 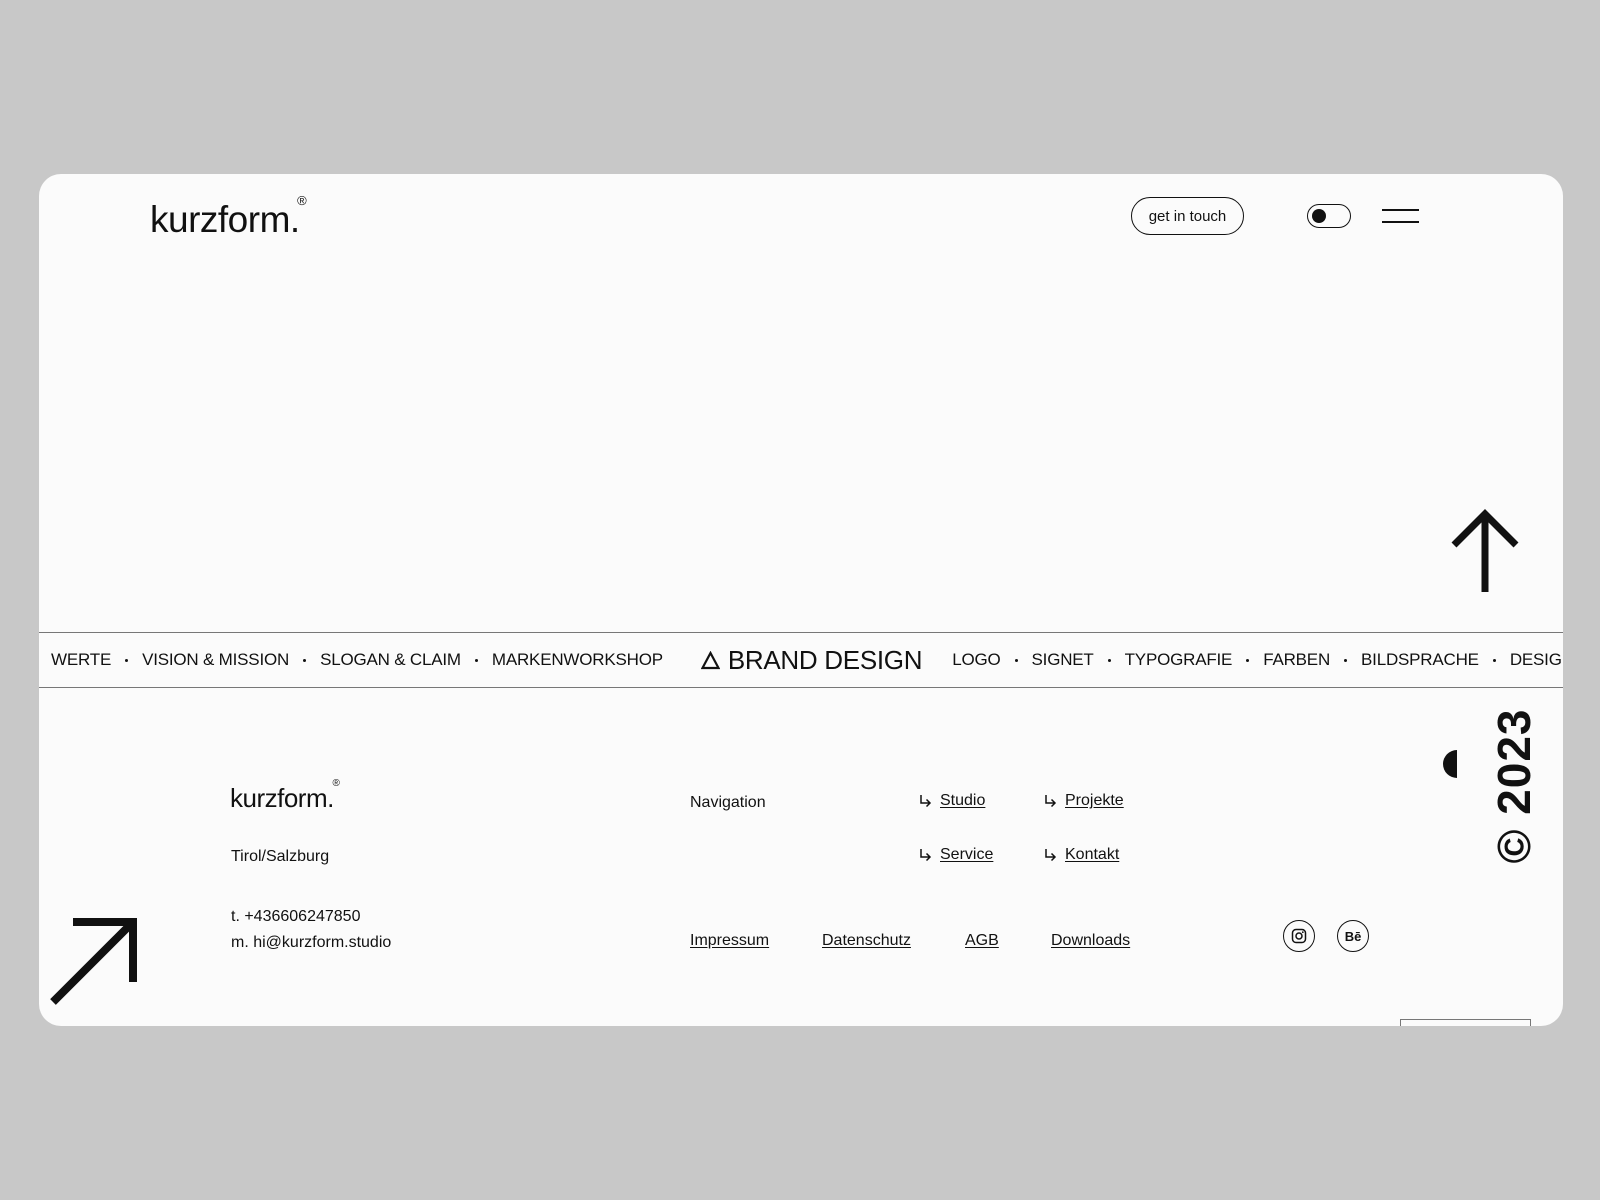 What do you see at coordinates (976, 659) in the screenshot?
I see `marquee-item: LOGO` at bounding box center [976, 659].